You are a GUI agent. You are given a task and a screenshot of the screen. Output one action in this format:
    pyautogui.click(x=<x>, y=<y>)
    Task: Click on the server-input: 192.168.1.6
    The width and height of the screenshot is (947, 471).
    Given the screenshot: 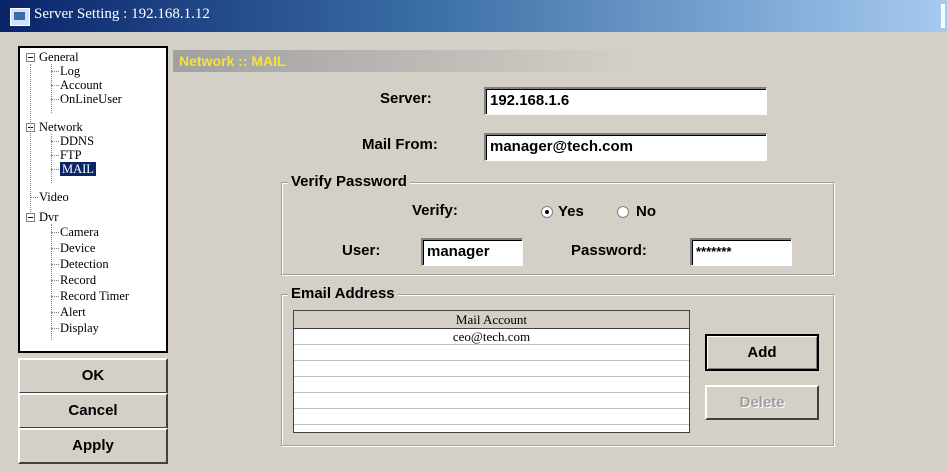 What is the action you would take?
    pyautogui.click(x=625, y=101)
    